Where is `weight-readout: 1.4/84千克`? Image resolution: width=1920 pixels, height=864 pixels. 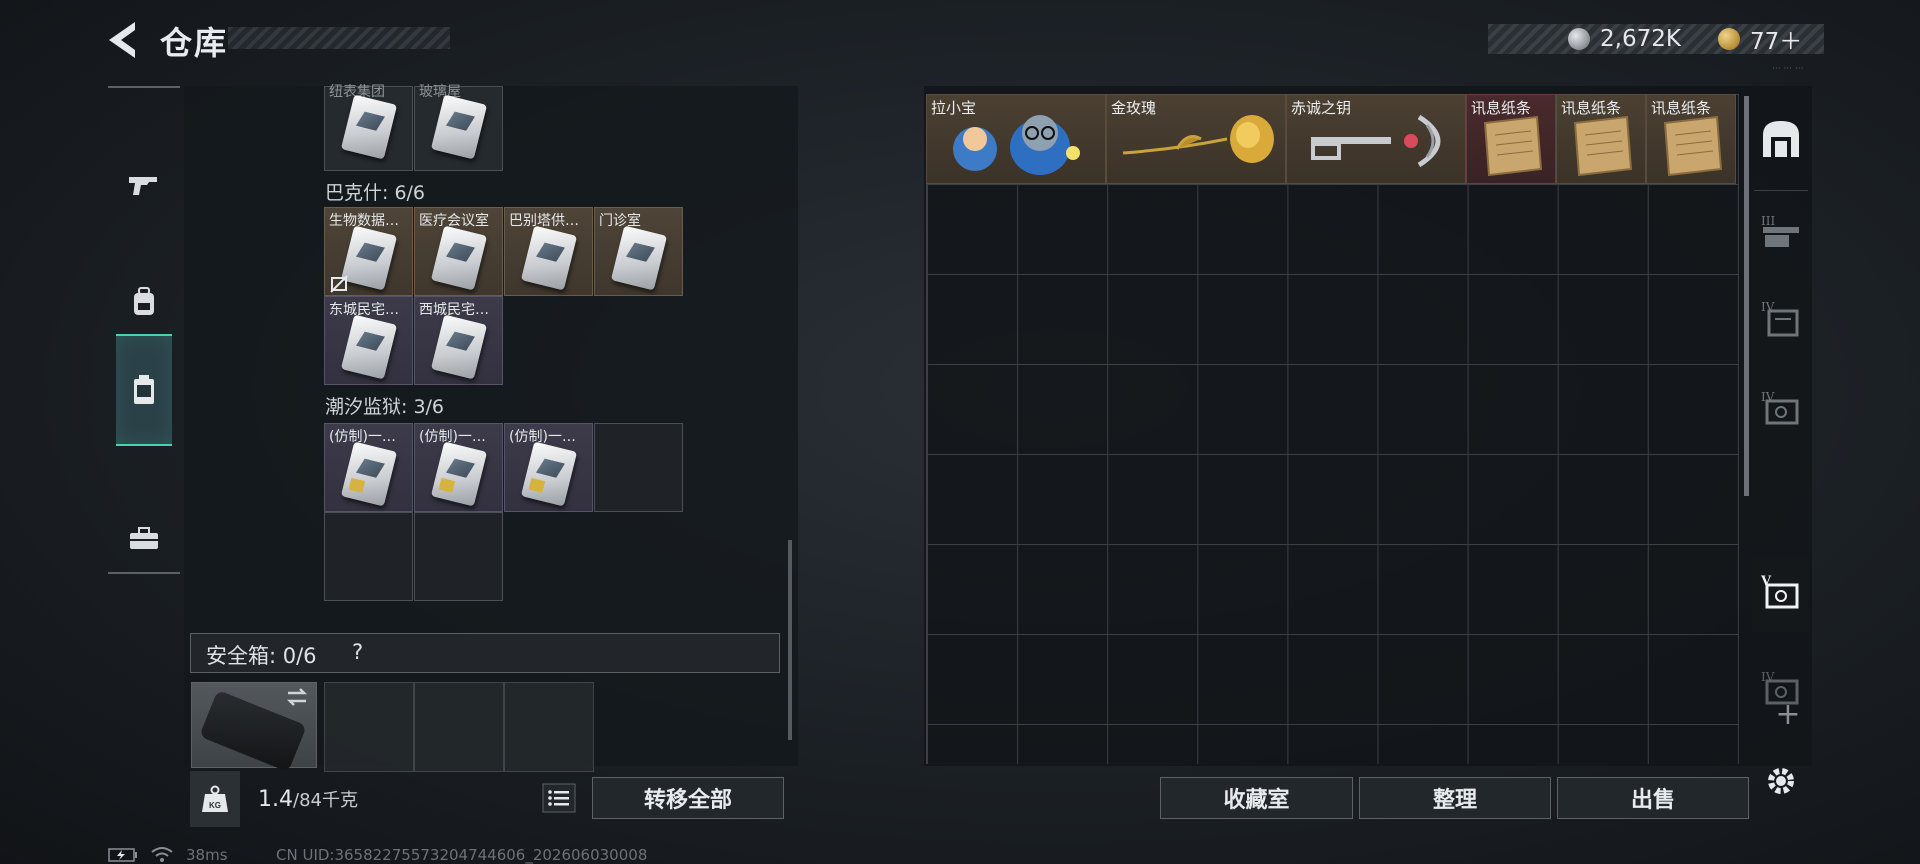
weight-readout: 1.4/84千克 is located at coordinates (308, 799).